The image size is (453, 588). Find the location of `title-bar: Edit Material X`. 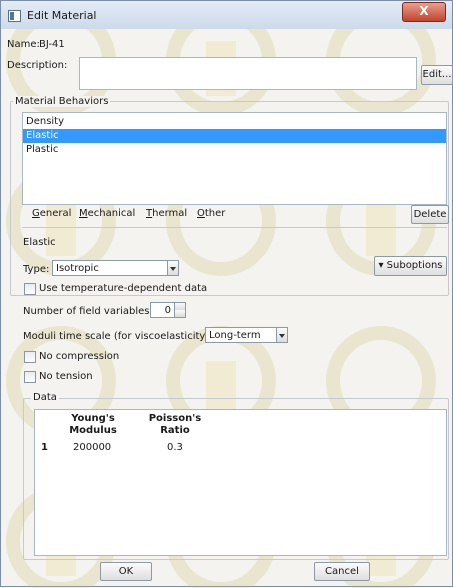

title-bar: Edit Material X is located at coordinates (226, 15).